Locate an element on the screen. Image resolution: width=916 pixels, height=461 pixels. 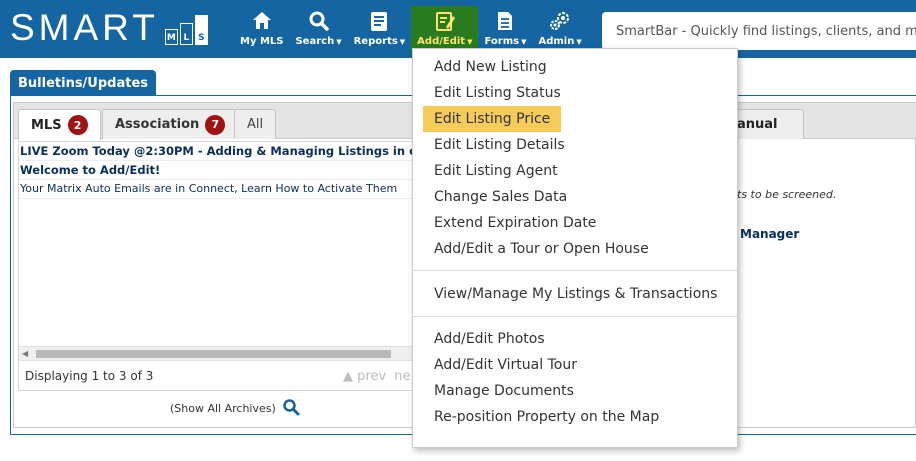
tab-all: All is located at coordinates (255, 124).